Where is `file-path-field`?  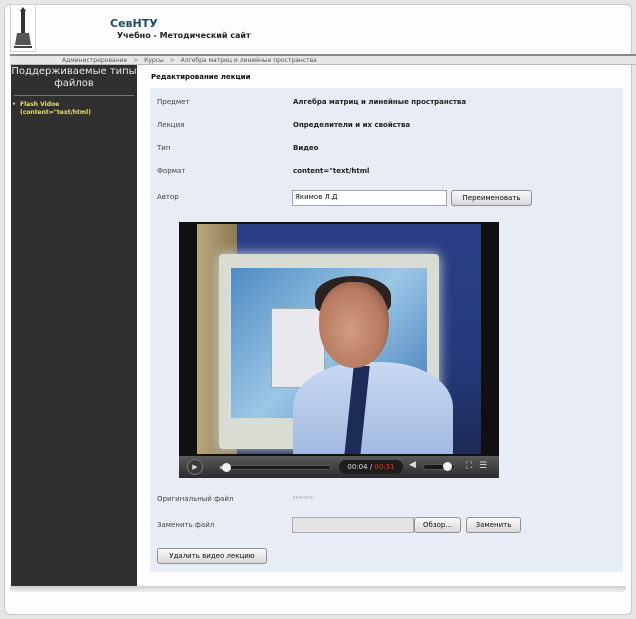
file-path-field is located at coordinates (353, 525).